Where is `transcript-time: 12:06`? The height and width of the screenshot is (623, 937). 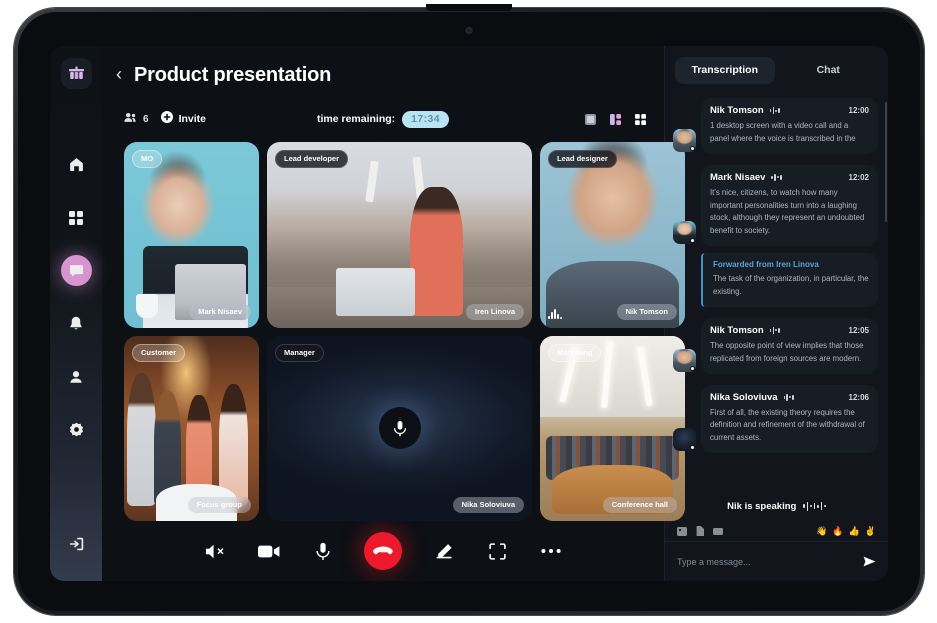
transcript-time: 12:06 is located at coordinates (858, 397).